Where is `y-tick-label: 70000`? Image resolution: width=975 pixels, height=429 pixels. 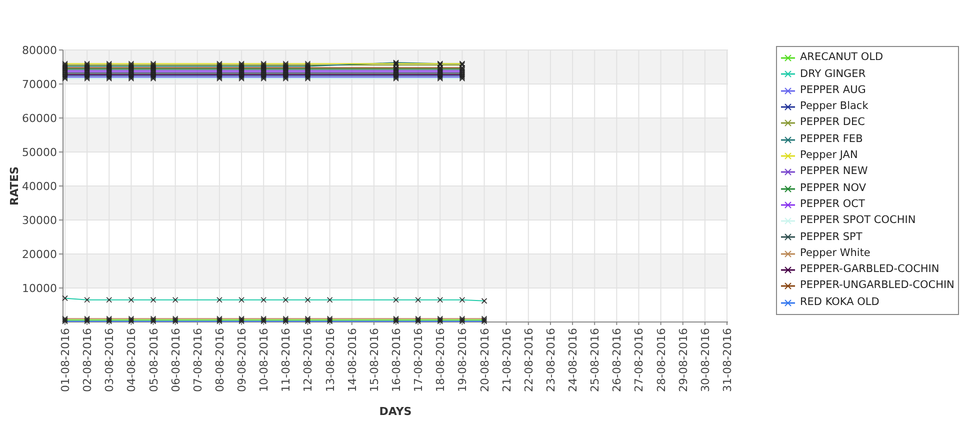 y-tick-label: 70000 is located at coordinates (39, 84).